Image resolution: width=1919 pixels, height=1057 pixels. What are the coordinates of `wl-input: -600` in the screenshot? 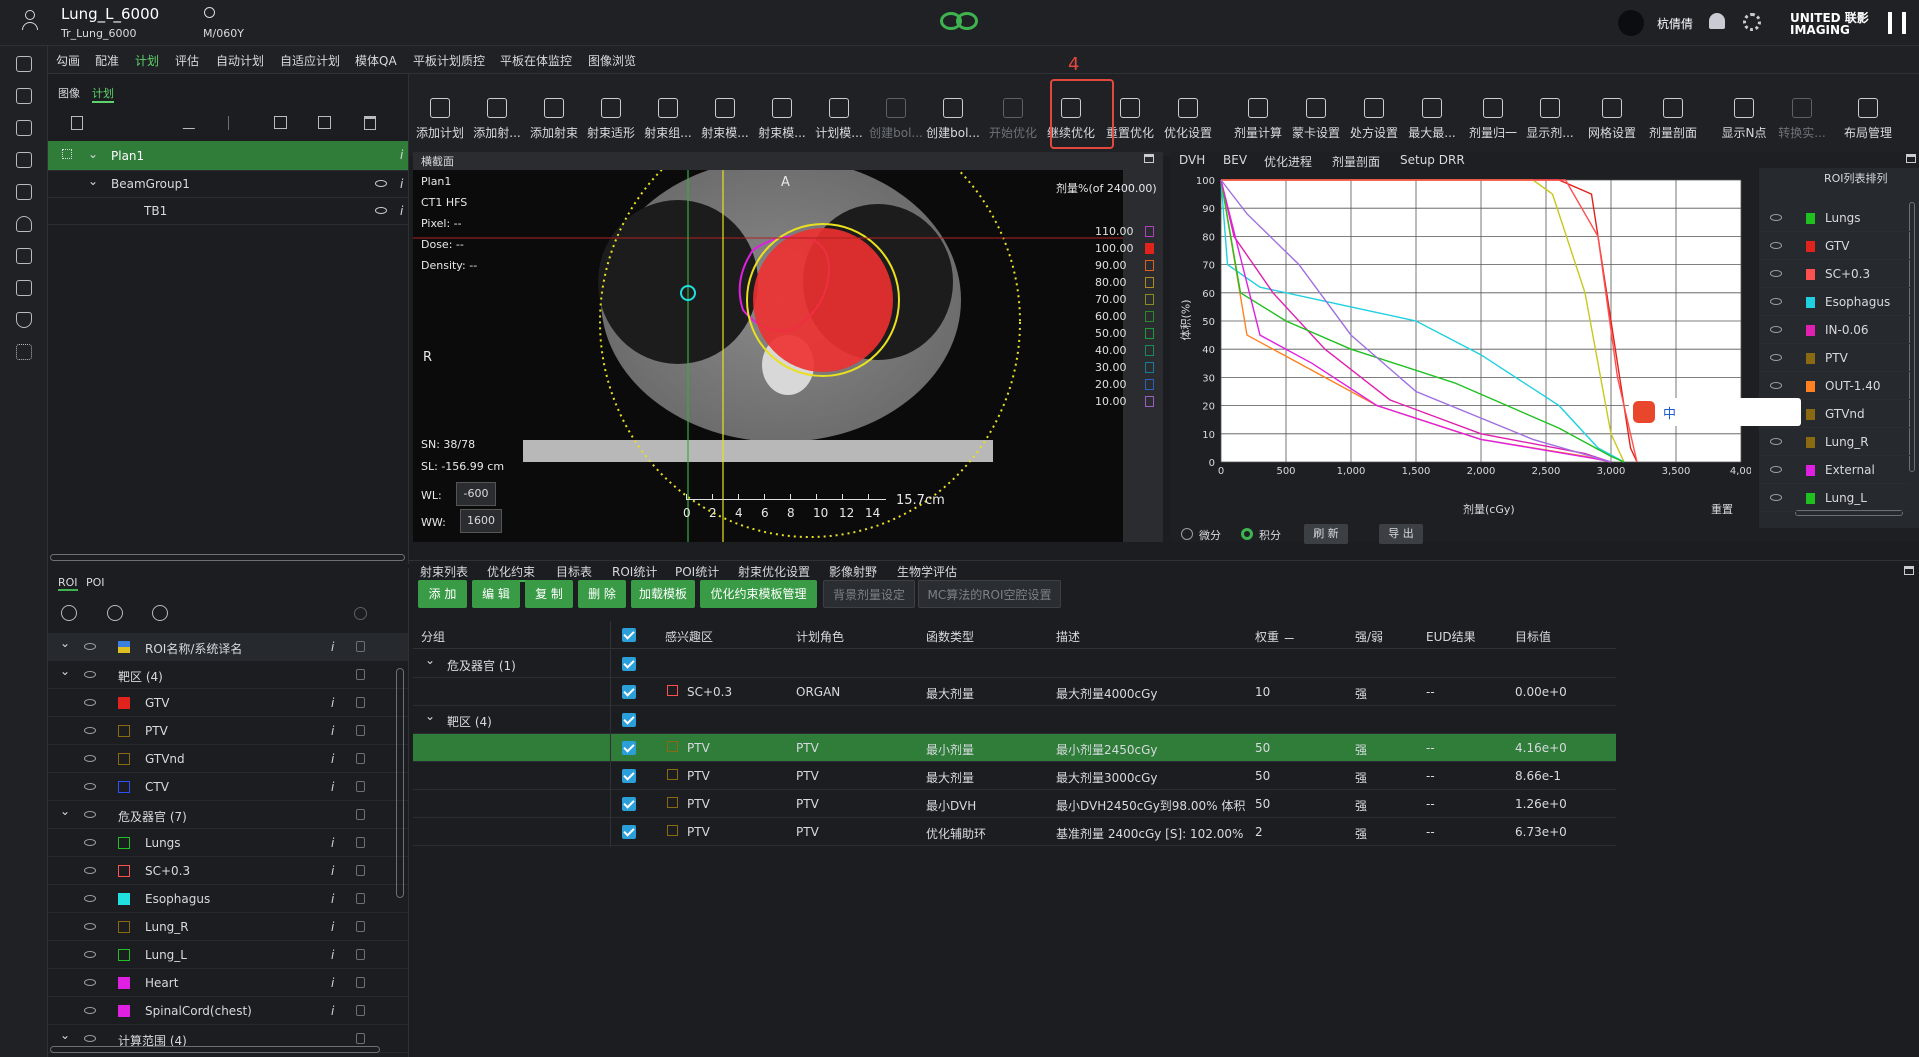 It's located at (476, 494).